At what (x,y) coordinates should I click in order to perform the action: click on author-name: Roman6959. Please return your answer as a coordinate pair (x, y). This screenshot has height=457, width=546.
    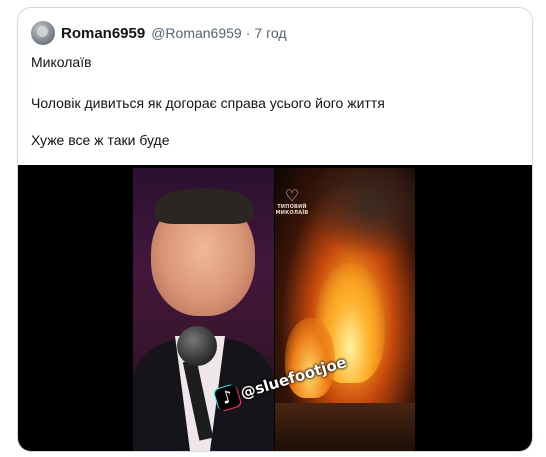
    Looking at the image, I should click on (103, 33).